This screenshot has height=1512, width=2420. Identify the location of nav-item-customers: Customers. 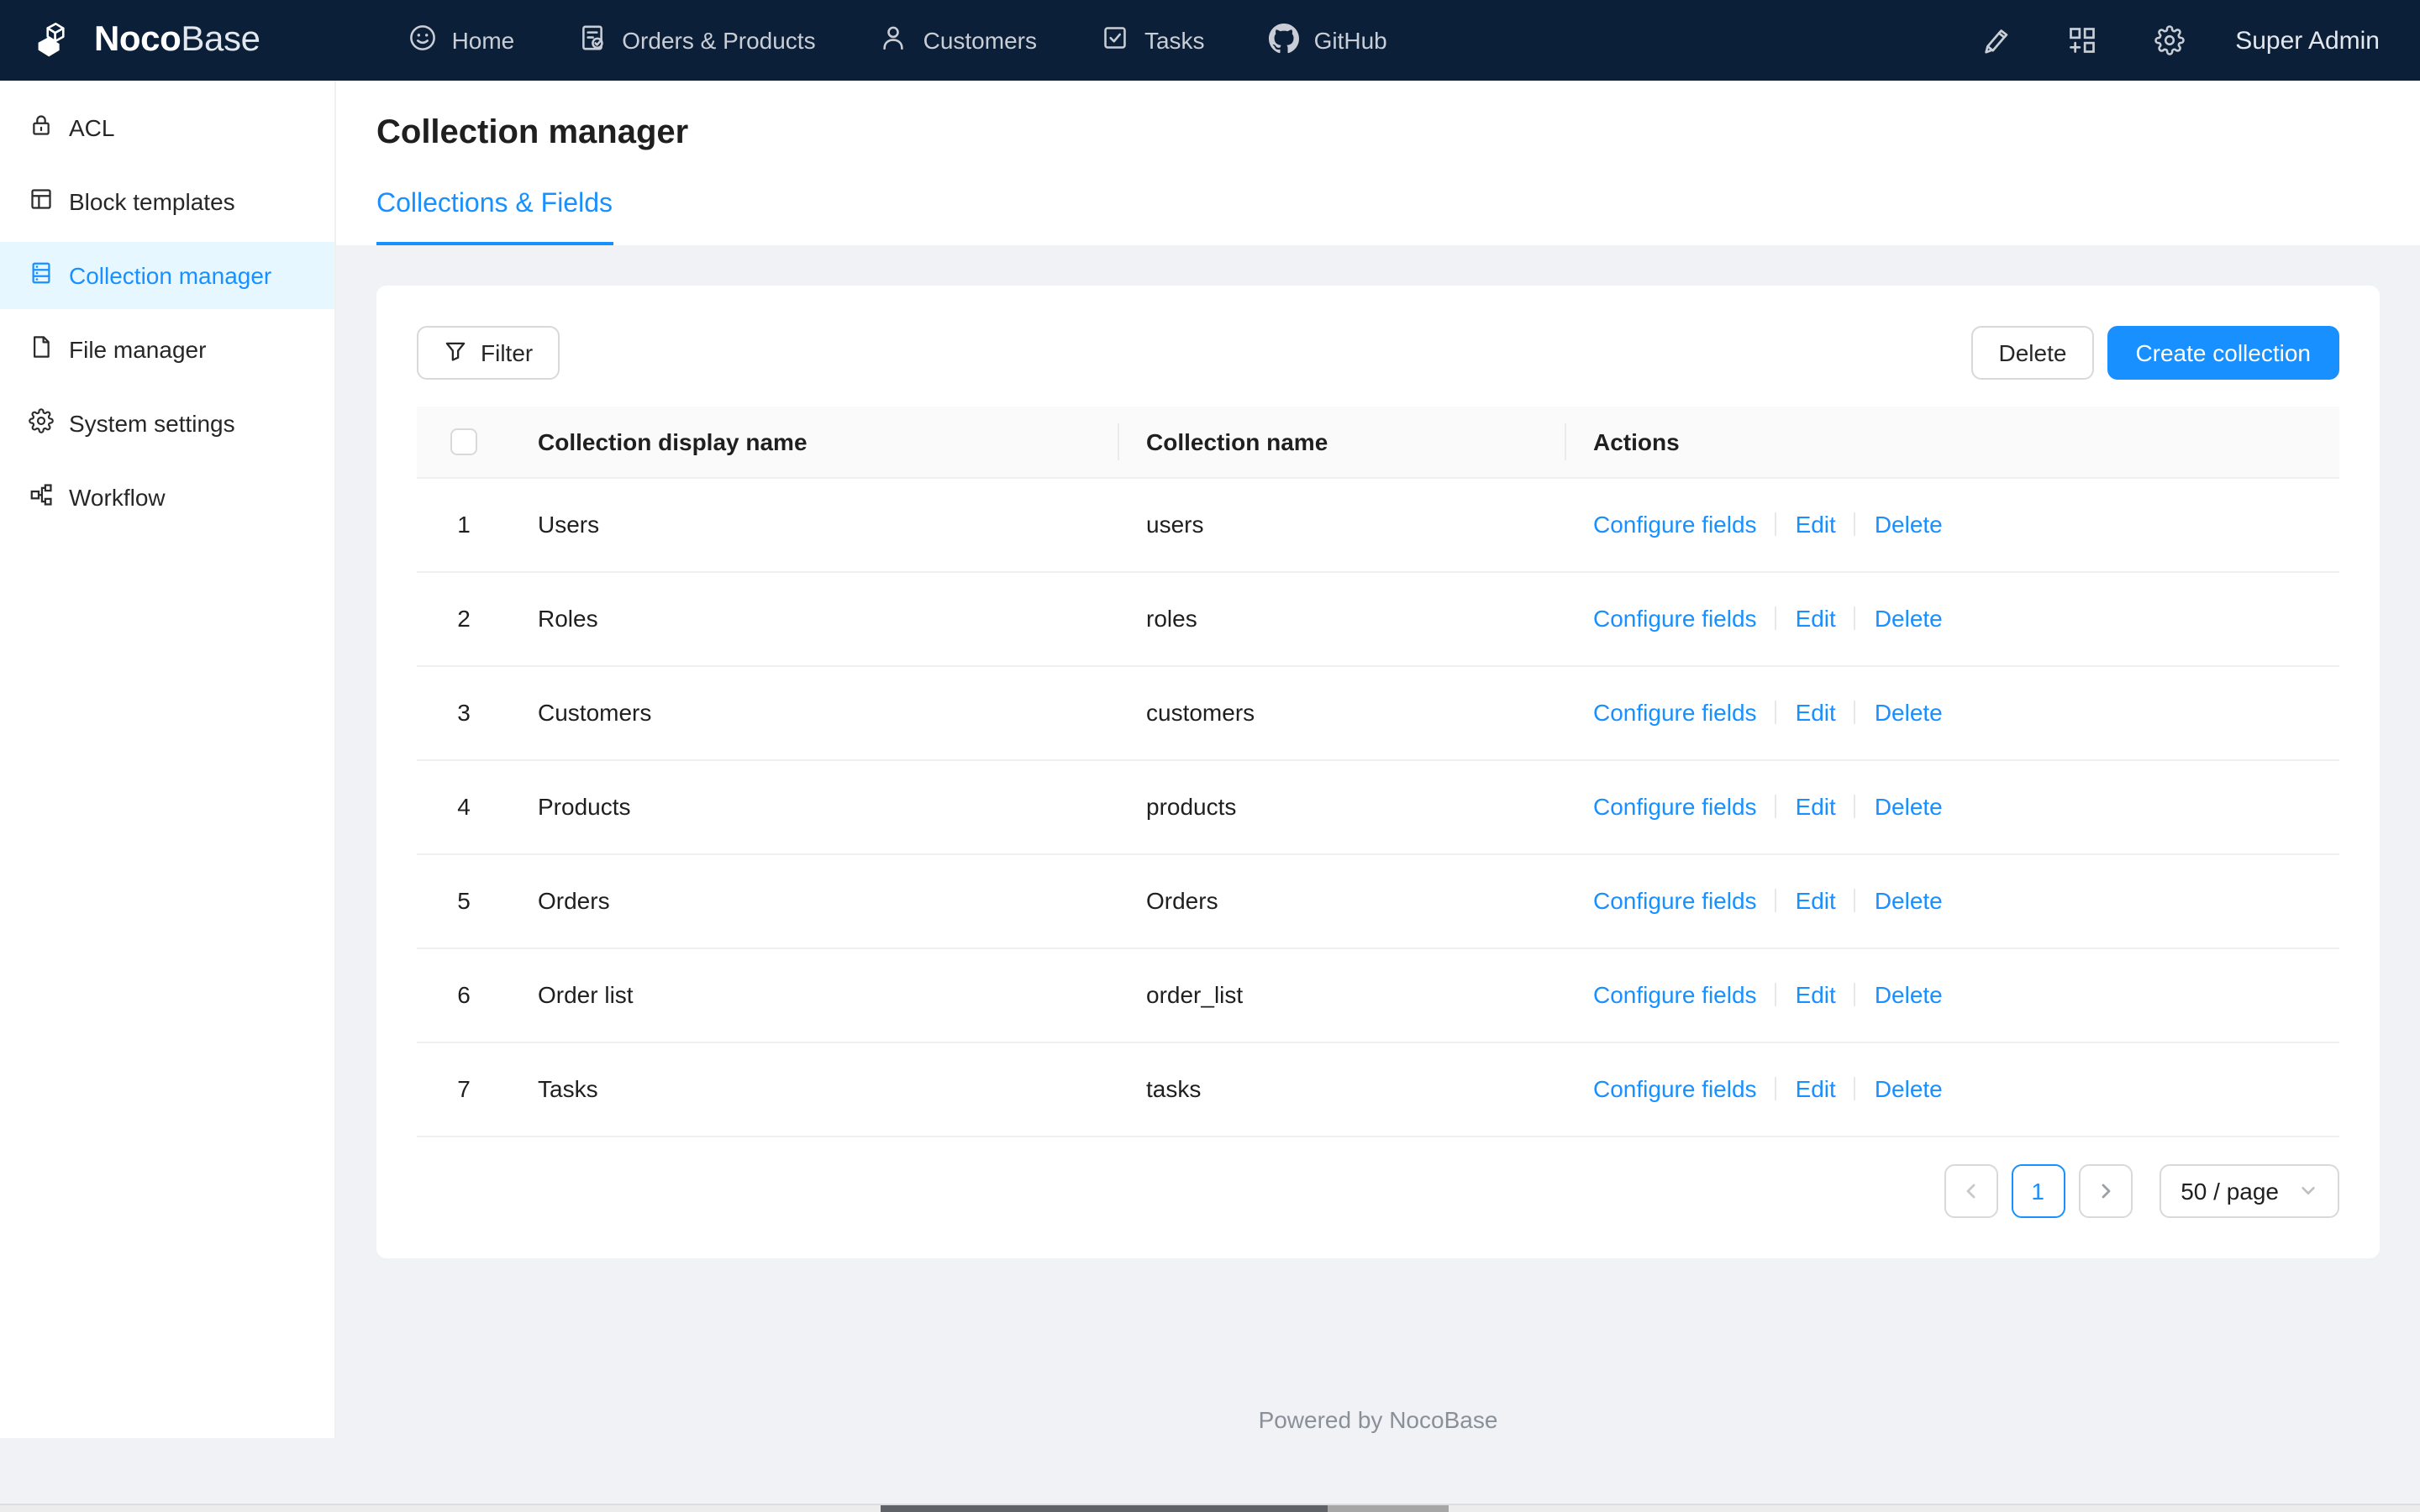
(959, 40).